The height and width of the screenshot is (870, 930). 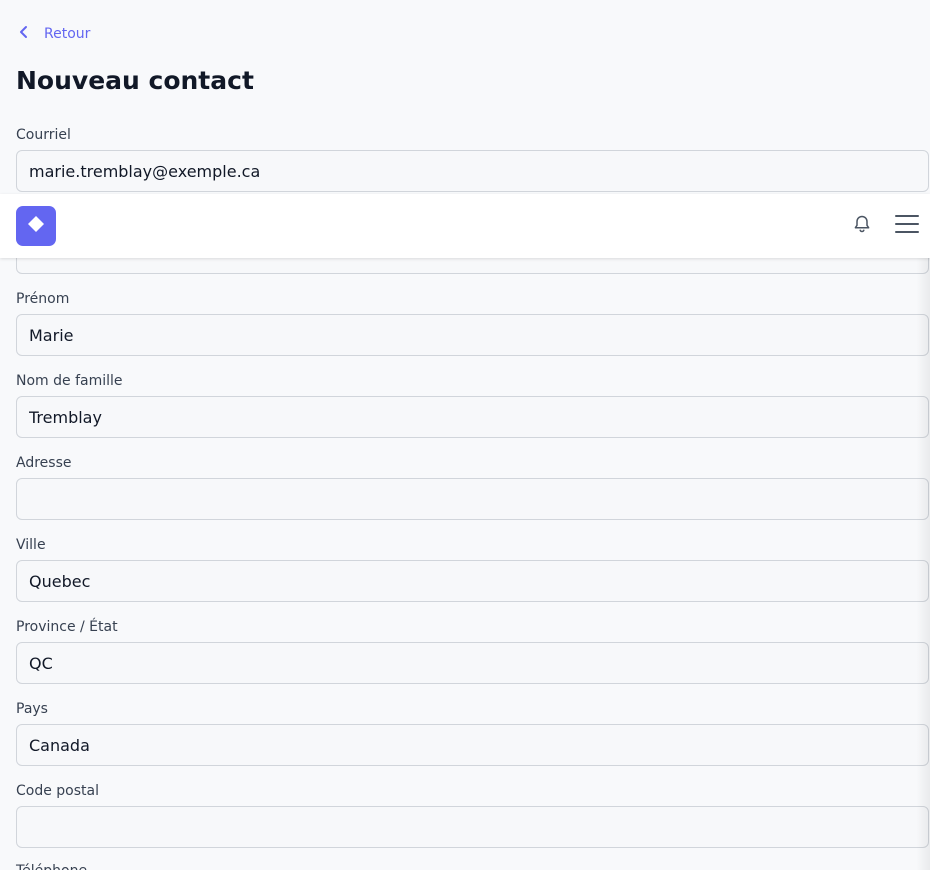 I want to click on back-link: Retour, so click(x=53, y=34).